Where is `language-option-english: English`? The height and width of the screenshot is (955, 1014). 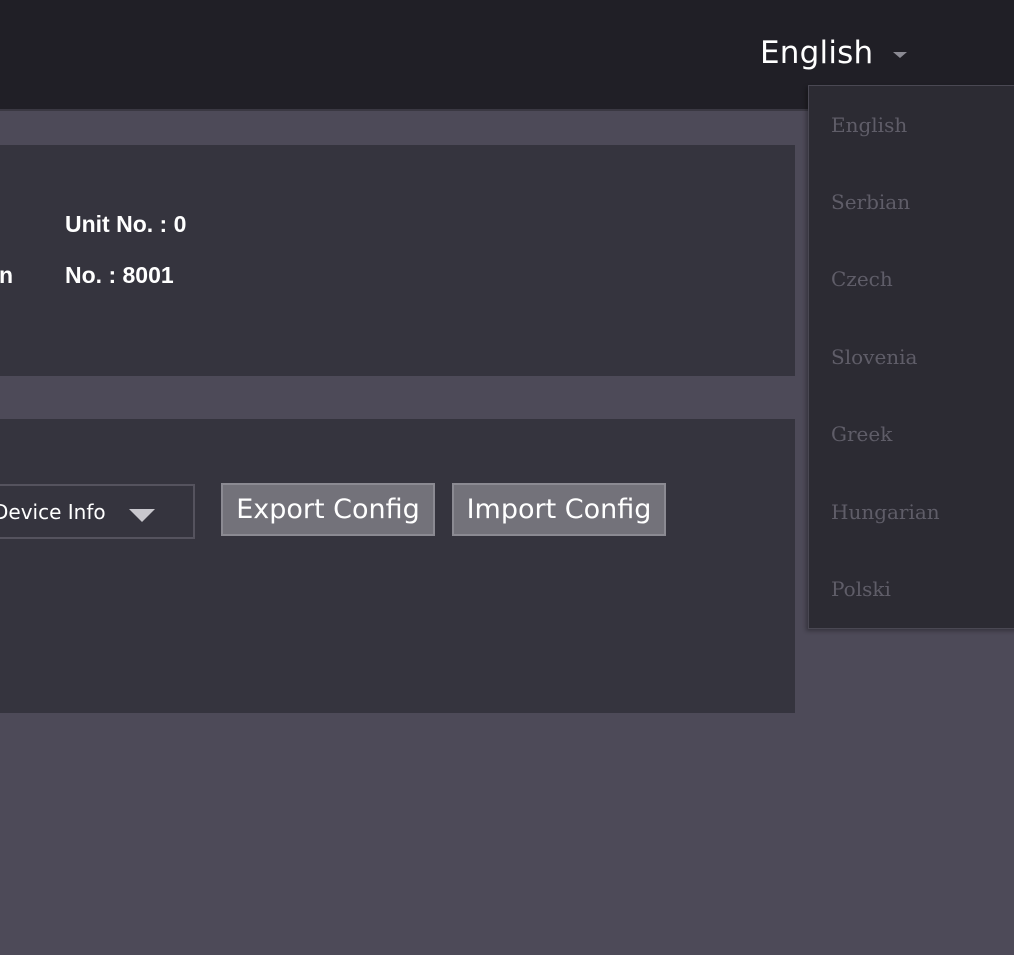 language-option-english: English is located at coordinates (869, 125).